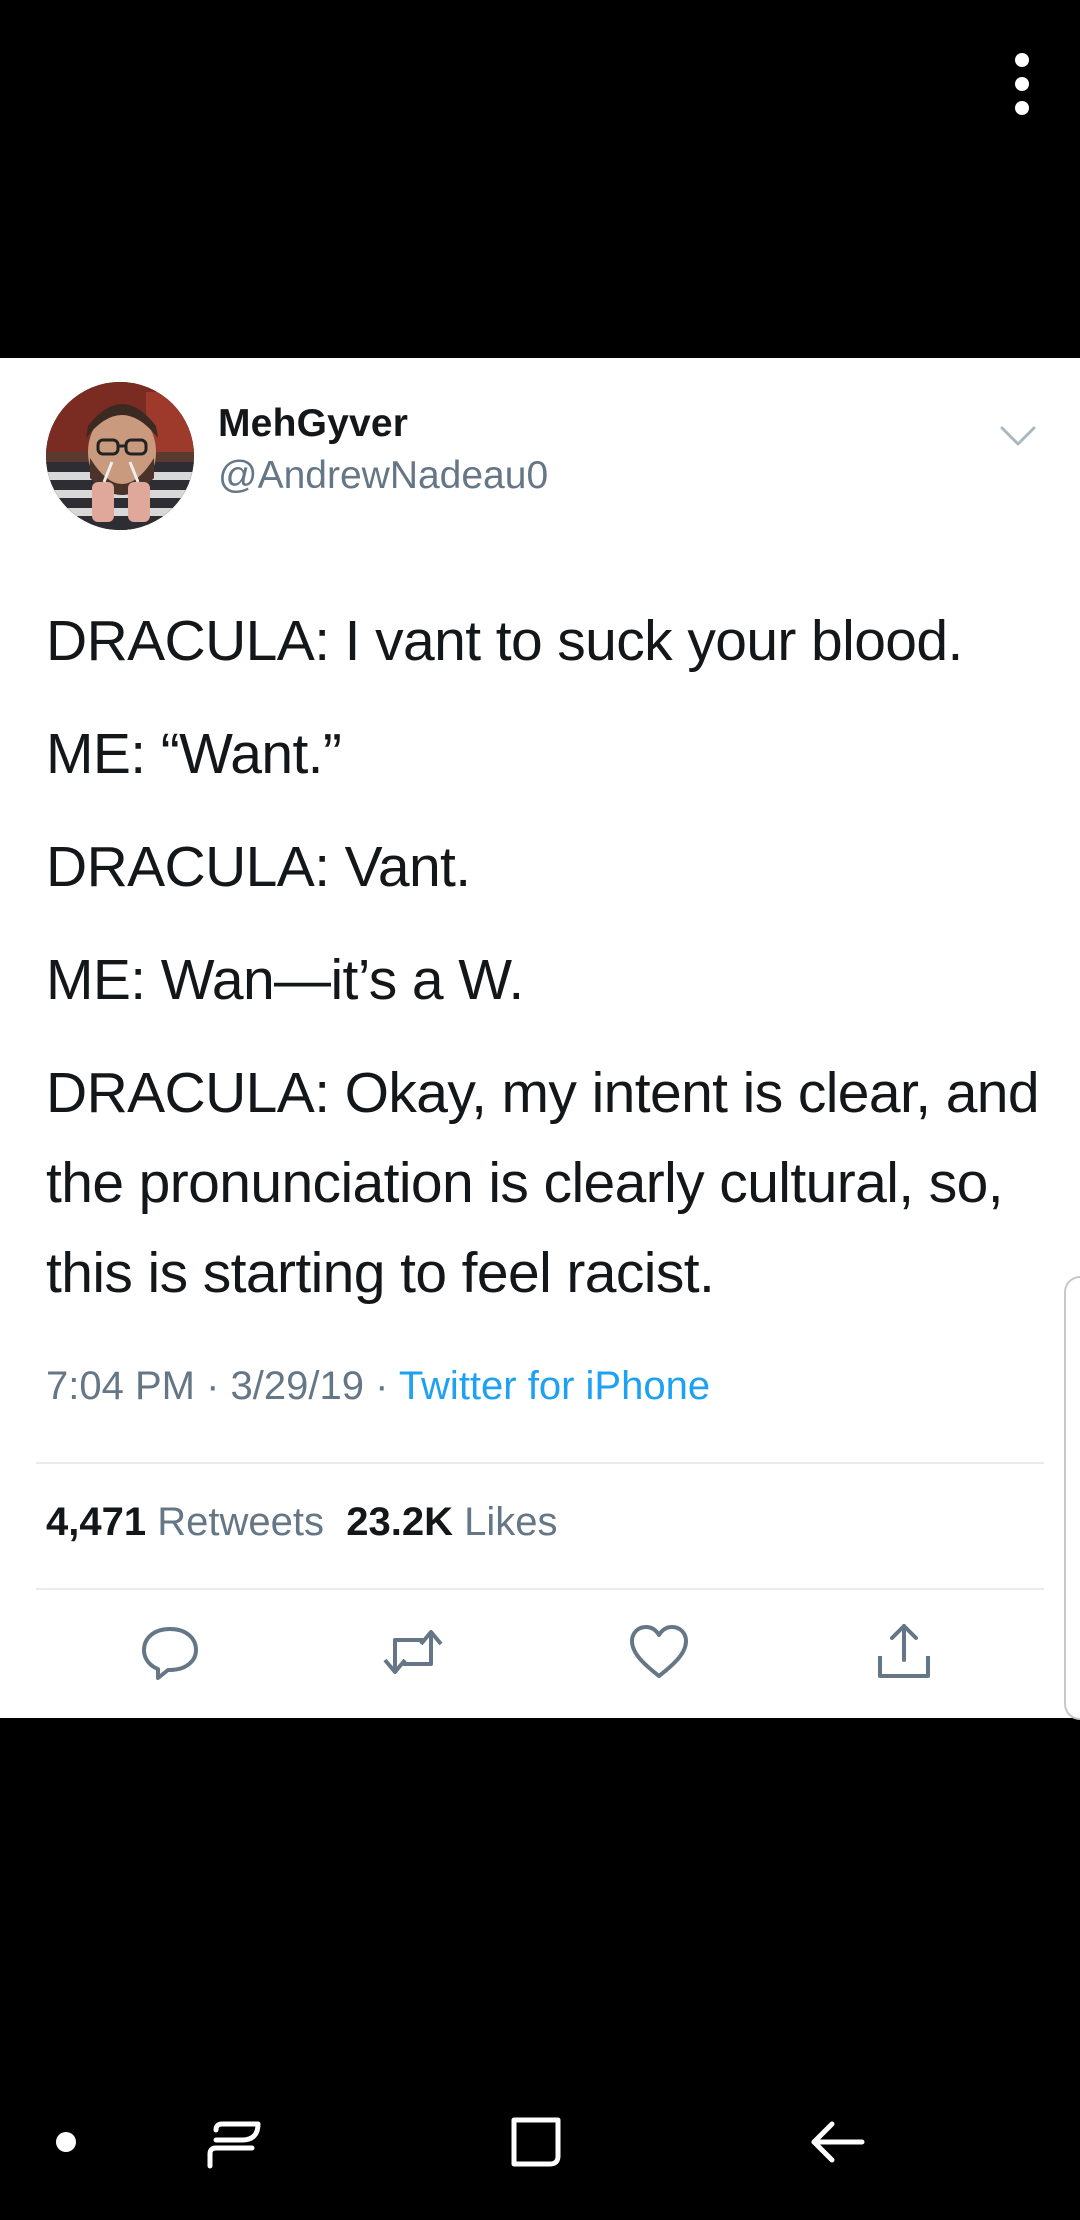 Image resolution: width=1080 pixels, height=2220 pixels. I want to click on recents-icon, so click(234, 2142).